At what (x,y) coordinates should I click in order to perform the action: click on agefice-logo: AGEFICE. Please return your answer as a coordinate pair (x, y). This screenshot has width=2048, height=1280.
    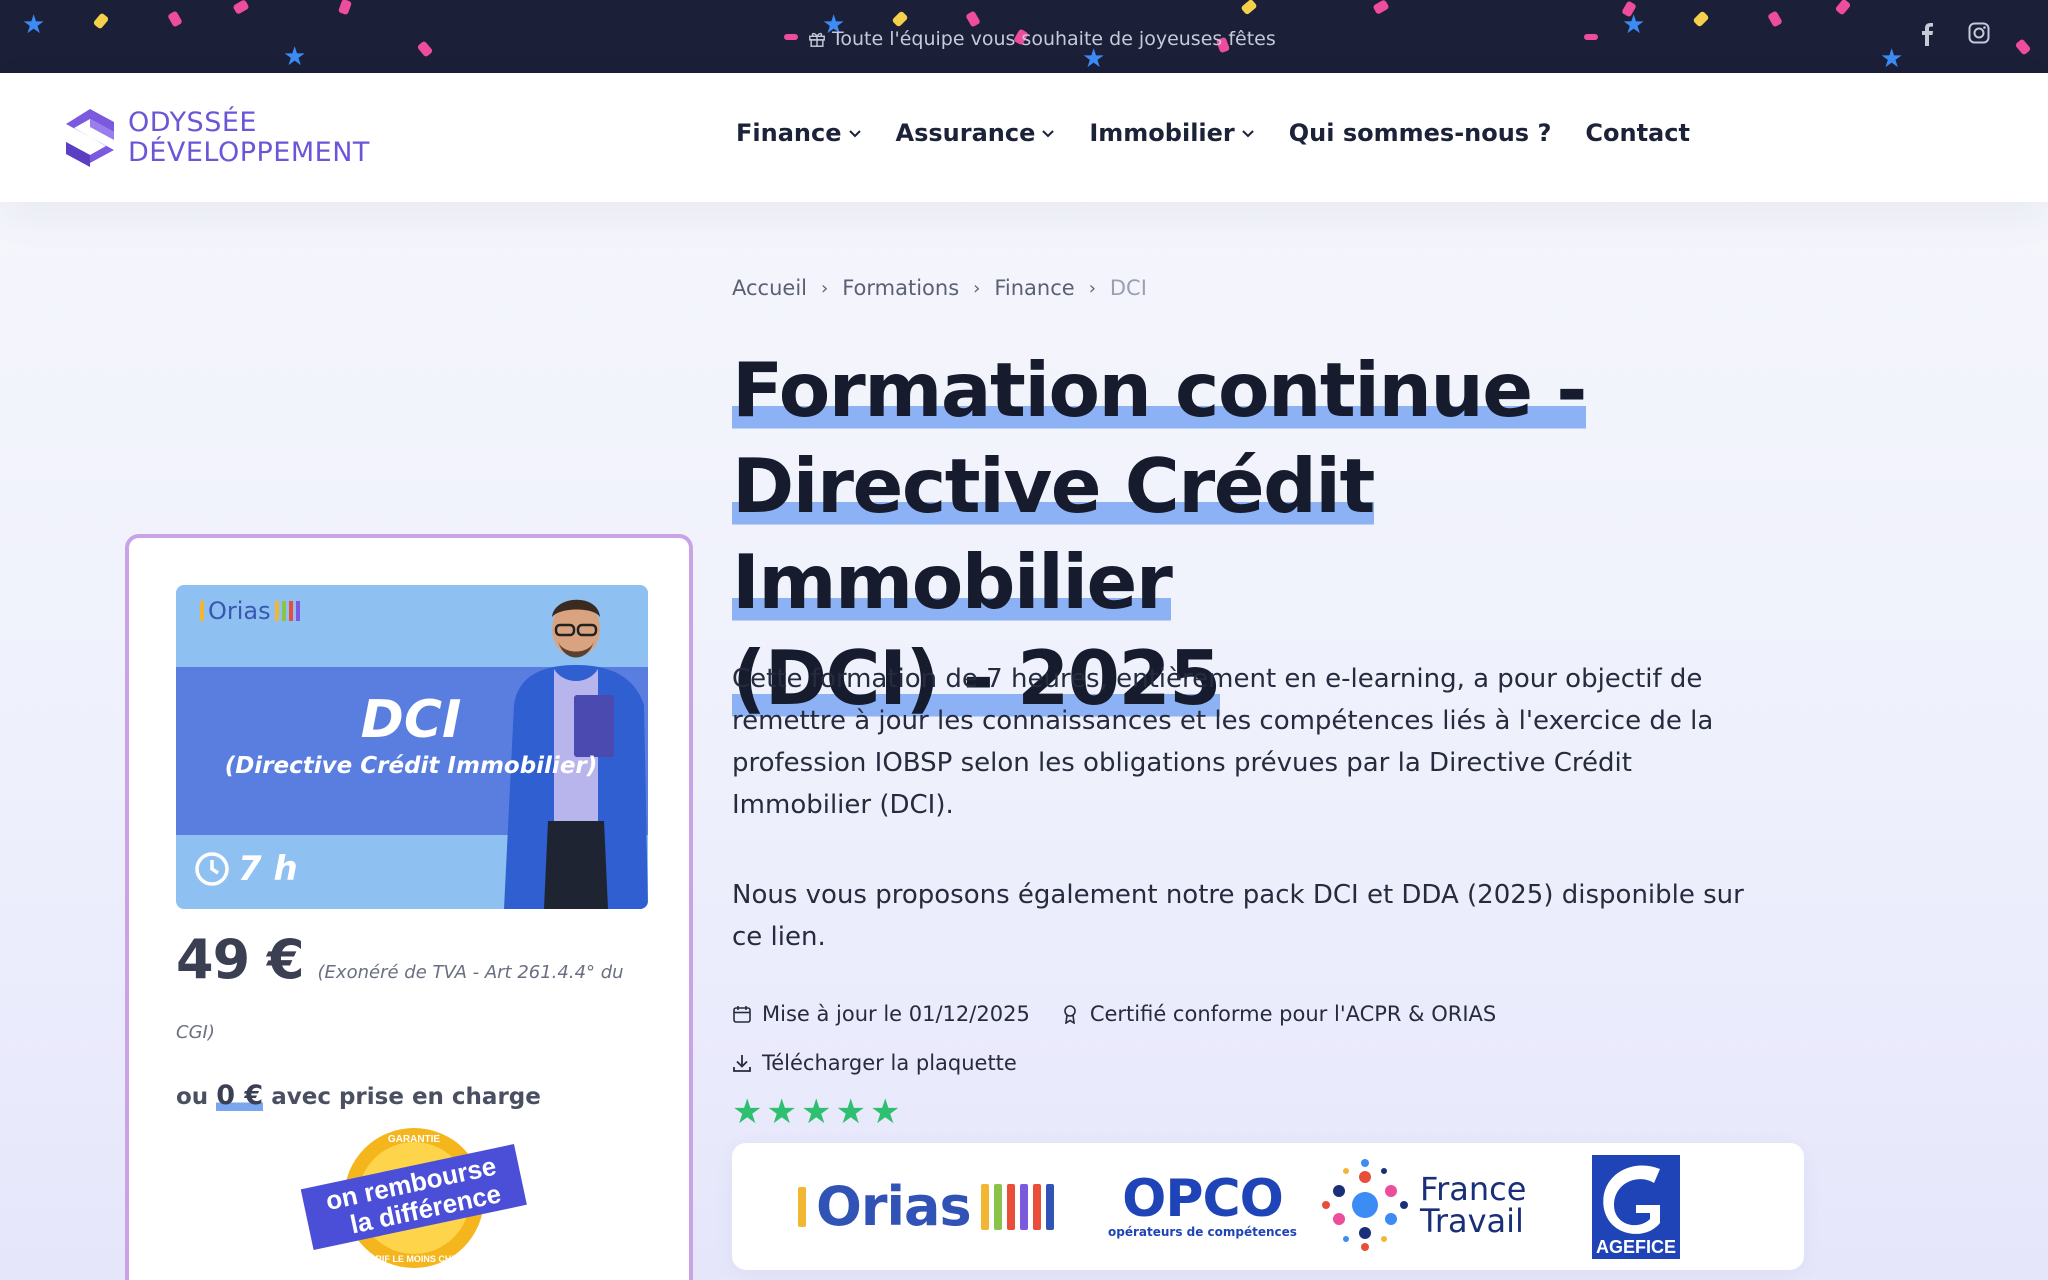
    Looking at the image, I should click on (1636, 1207).